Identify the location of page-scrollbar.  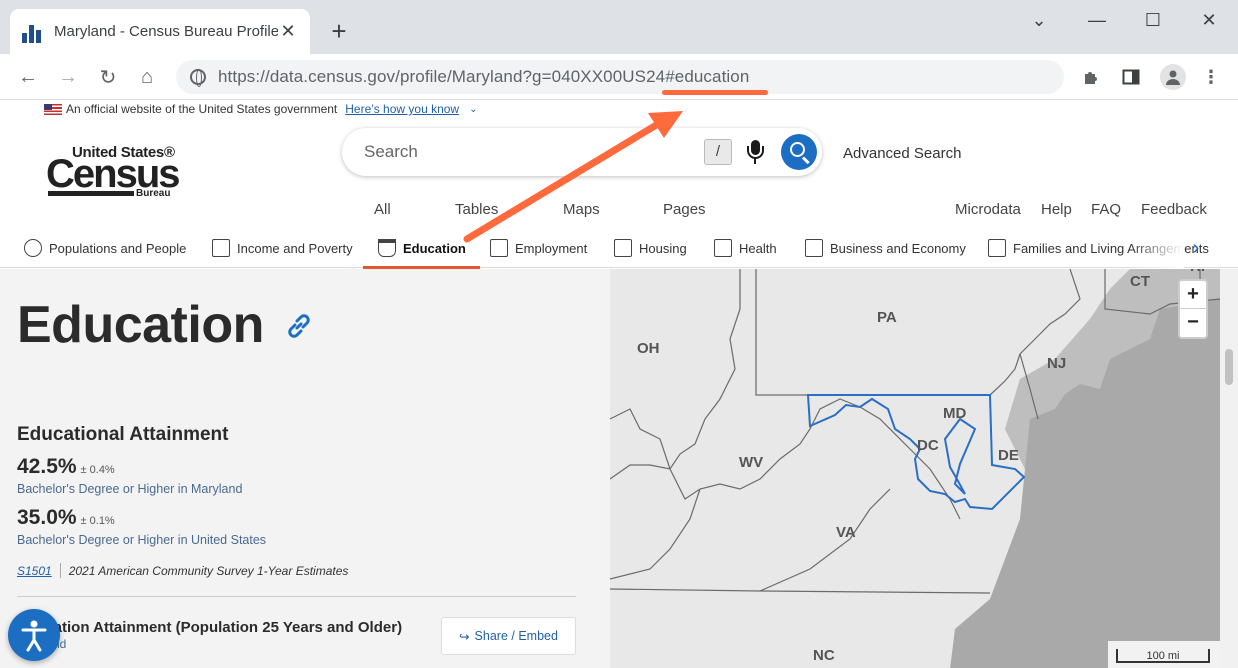
(1229, 468).